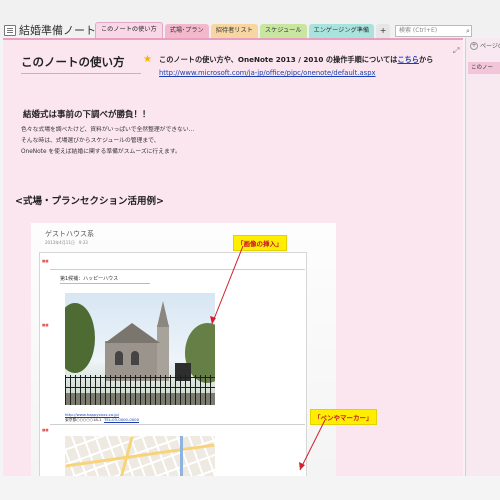 This screenshot has height=500, width=500. Describe the element at coordinates (129, 30) in the screenshot. I see `tab-usage: このノートの使い方` at that location.